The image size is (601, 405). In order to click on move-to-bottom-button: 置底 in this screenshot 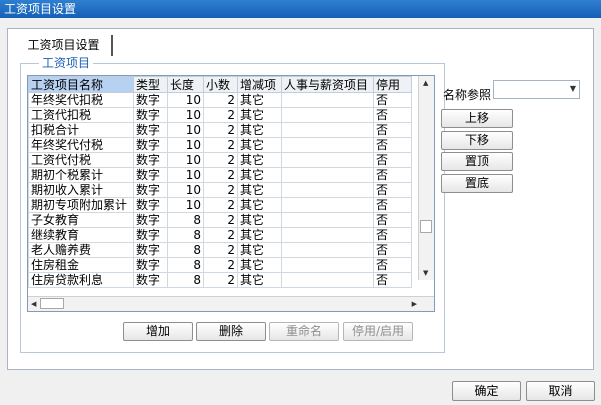, I will do `click(477, 183)`.